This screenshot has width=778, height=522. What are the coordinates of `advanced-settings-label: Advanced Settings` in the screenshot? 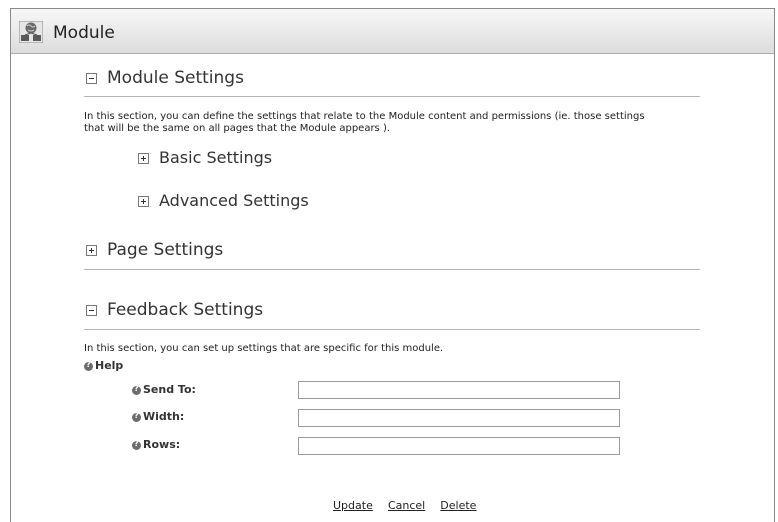 It's located at (234, 200).